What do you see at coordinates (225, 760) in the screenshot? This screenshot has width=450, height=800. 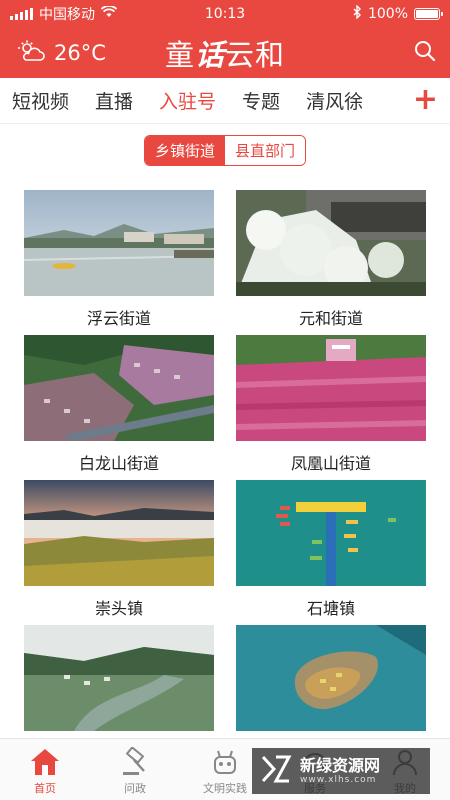 I see `robot-icon` at bounding box center [225, 760].